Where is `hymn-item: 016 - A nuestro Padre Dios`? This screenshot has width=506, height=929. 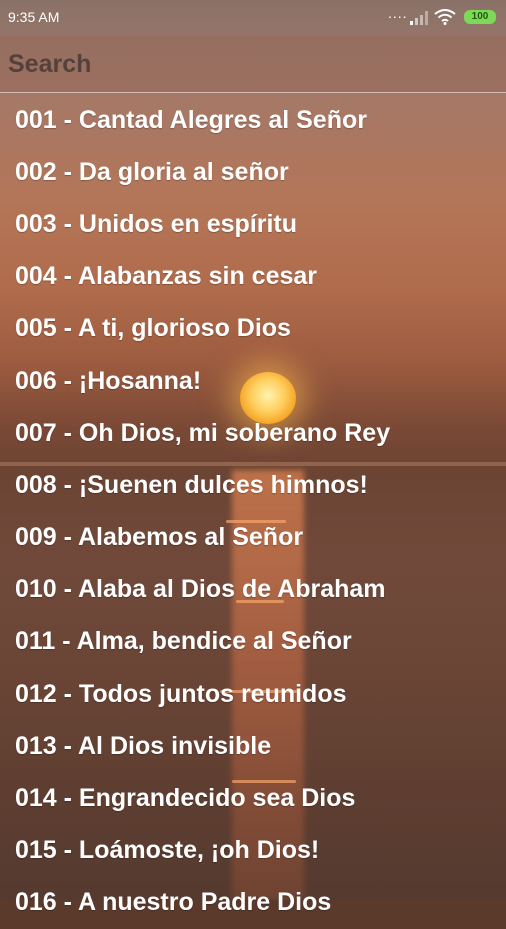
hymn-item: 016 - A nuestro Padre Dios is located at coordinates (253, 903).